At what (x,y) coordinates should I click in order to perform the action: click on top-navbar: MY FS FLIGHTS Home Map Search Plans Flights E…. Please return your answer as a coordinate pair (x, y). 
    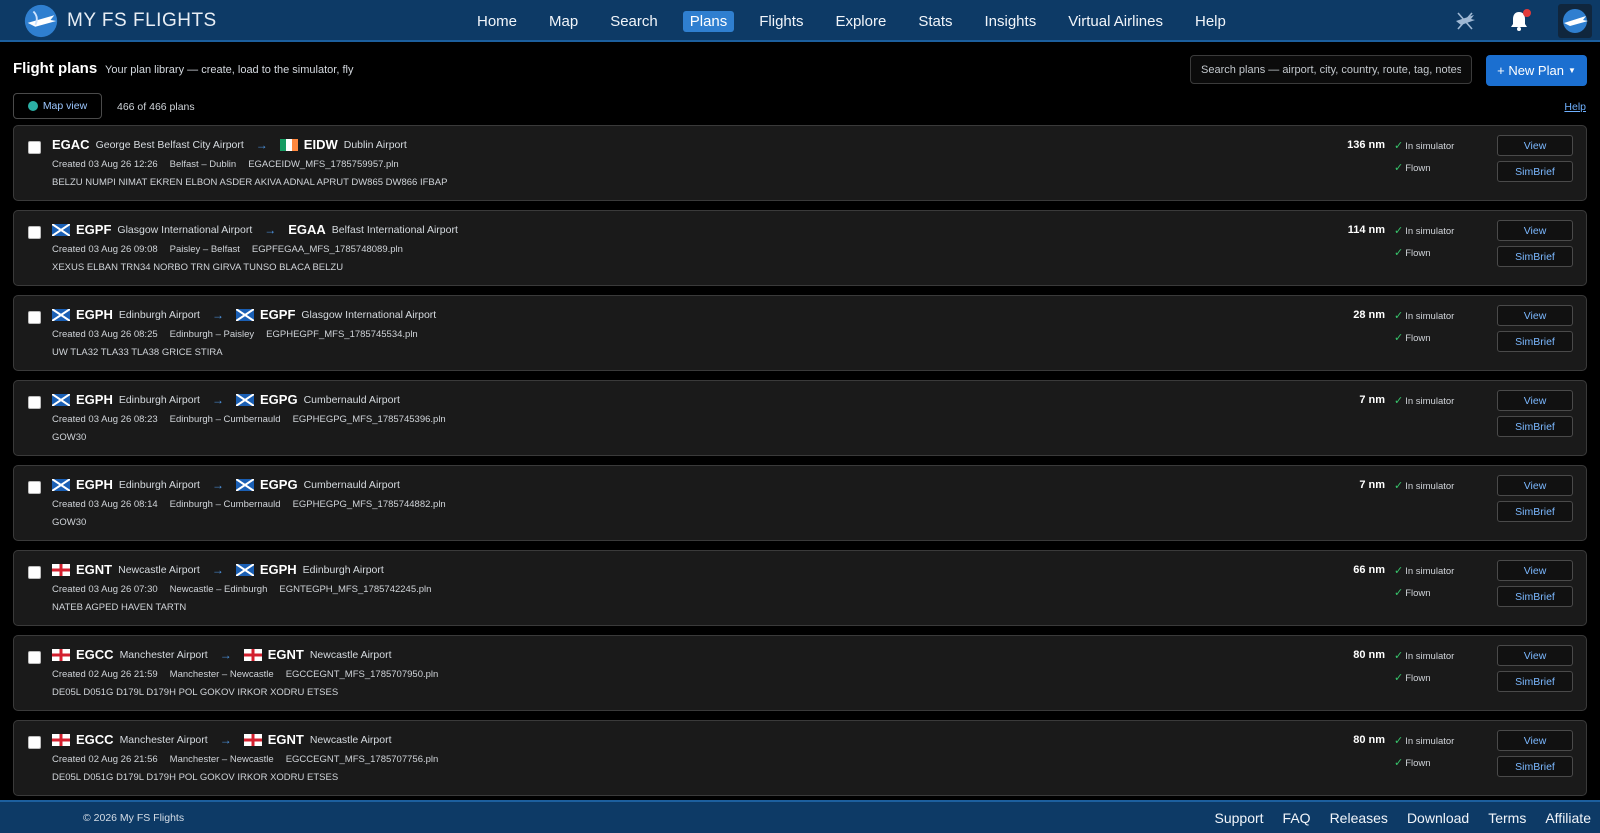
    Looking at the image, I should click on (800, 21).